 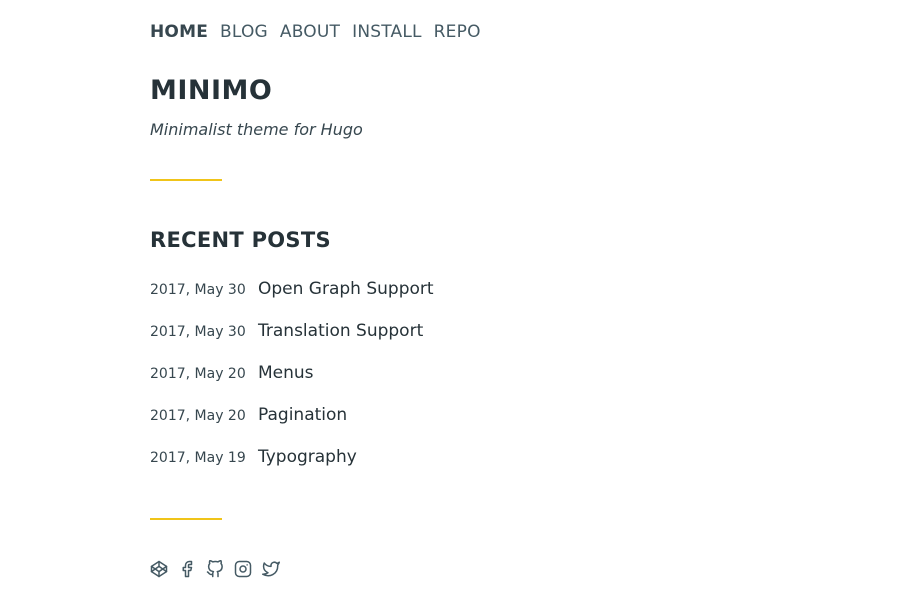 I want to click on nav-item-repo: REPO, so click(x=457, y=32).